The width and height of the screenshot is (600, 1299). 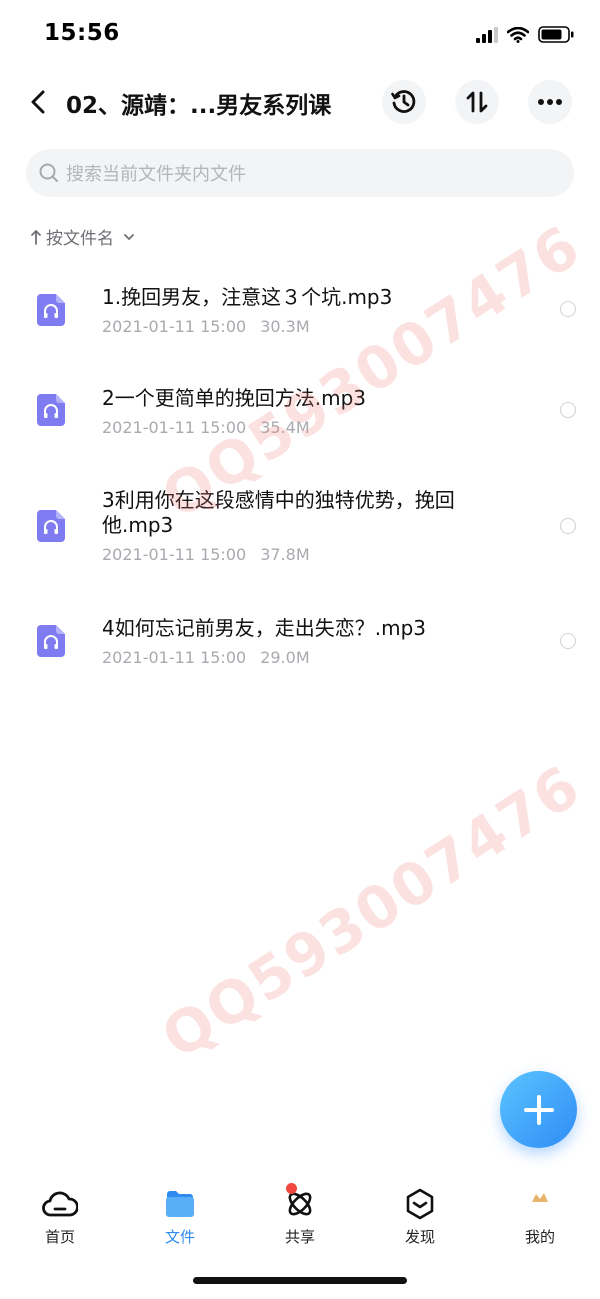 I want to click on file-meta: 2021-01-11 15:00 30.3M, so click(x=206, y=326).